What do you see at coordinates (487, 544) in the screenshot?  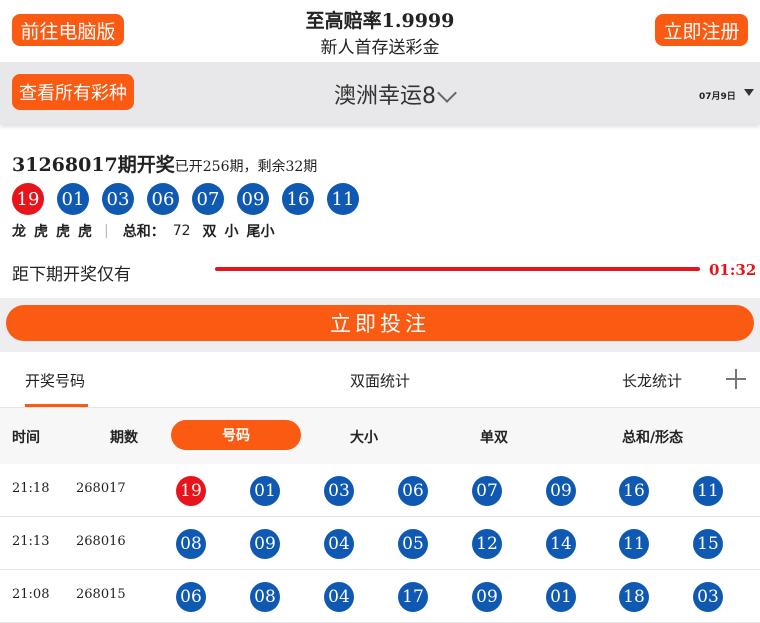 I see `row-ball: 12` at bounding box center [487, 544].